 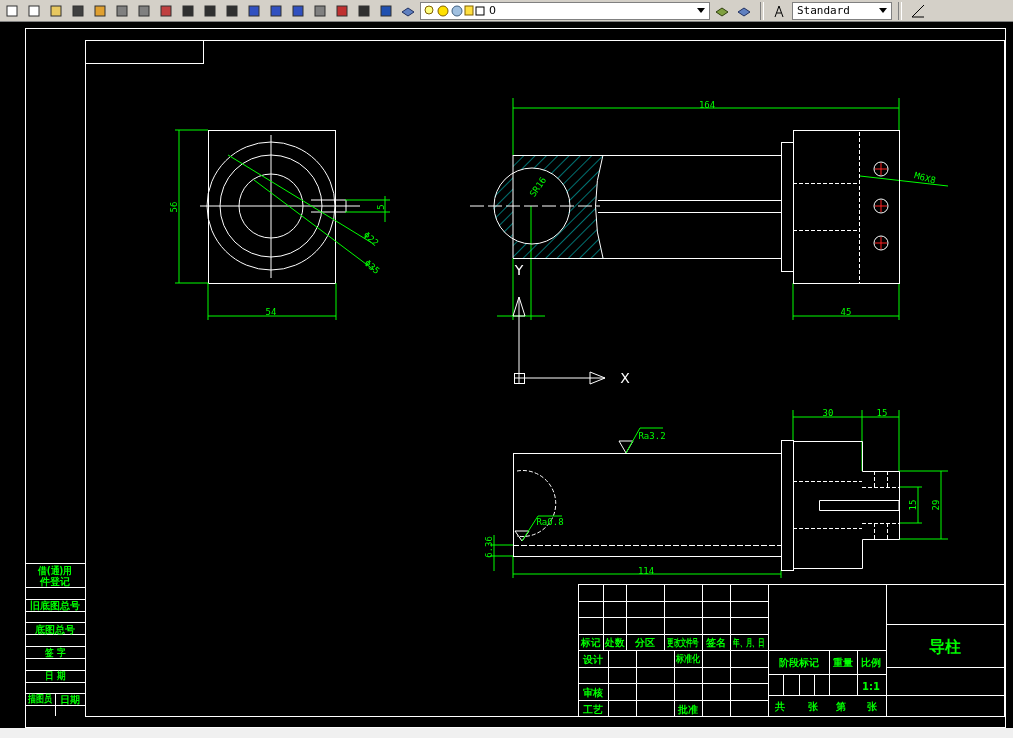 I want to click on strip-label: 描图员, so click(x=40, y=699).